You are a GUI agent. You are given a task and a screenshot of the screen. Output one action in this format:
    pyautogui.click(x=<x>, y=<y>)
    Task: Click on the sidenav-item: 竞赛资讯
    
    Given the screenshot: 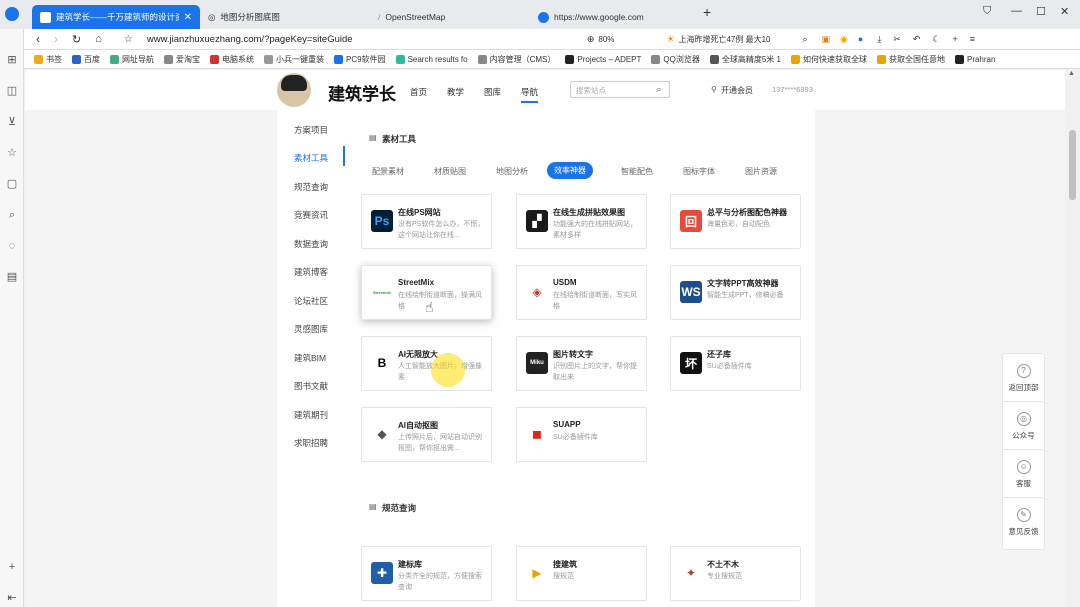 What is the action you would take?
    pyautogui.click(x=311, y=215)
    